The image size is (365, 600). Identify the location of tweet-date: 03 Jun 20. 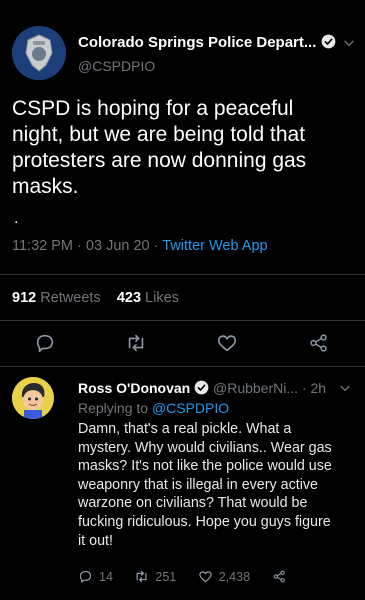
(117, 246).